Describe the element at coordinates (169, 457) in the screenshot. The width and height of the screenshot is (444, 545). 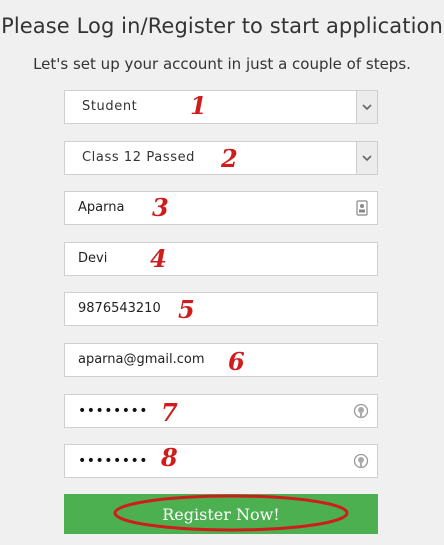
I see `annotation-number-8: 8` at that location.